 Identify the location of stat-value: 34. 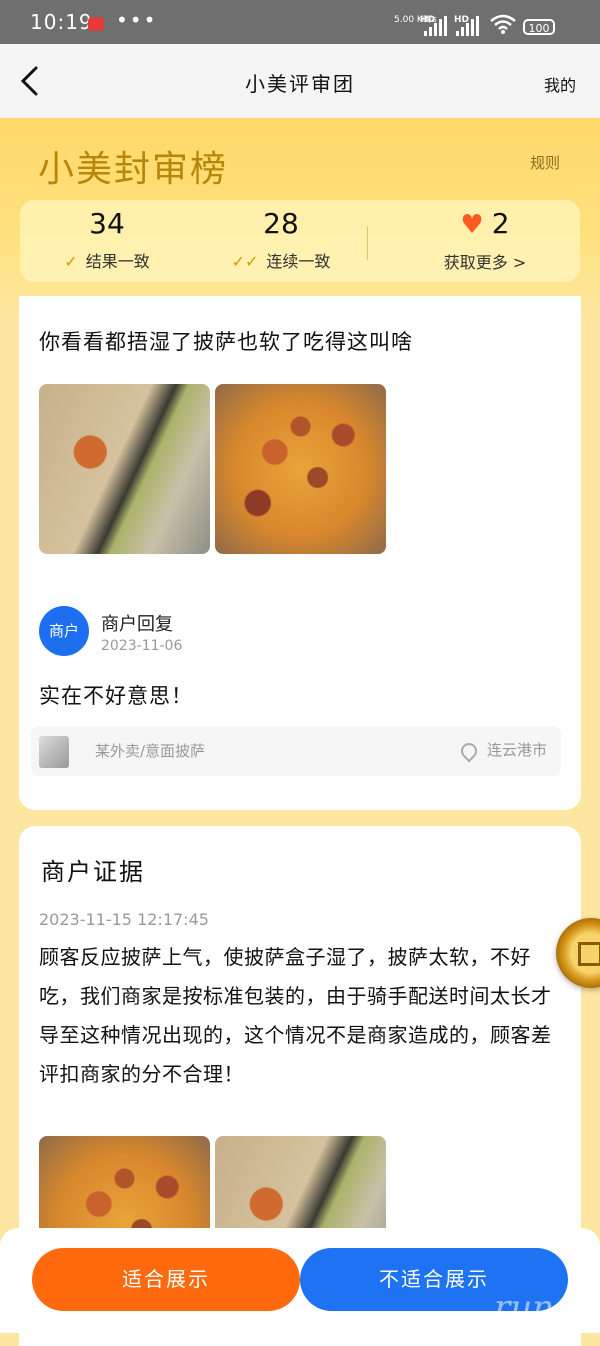
(107, 223).